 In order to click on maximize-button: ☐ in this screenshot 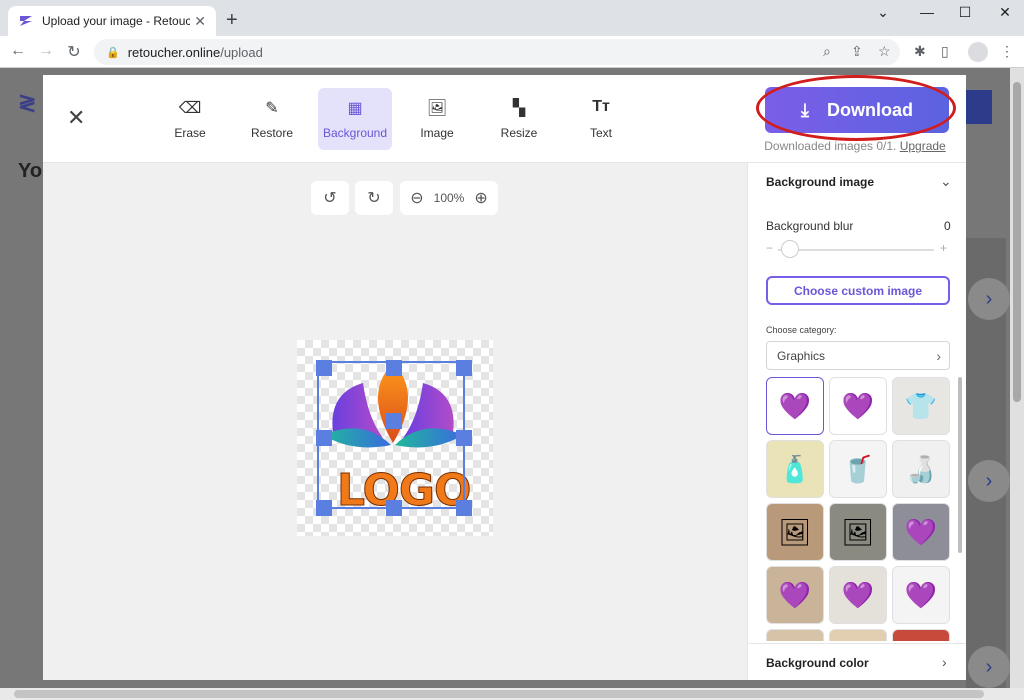, I will do `click(965, 14)`.